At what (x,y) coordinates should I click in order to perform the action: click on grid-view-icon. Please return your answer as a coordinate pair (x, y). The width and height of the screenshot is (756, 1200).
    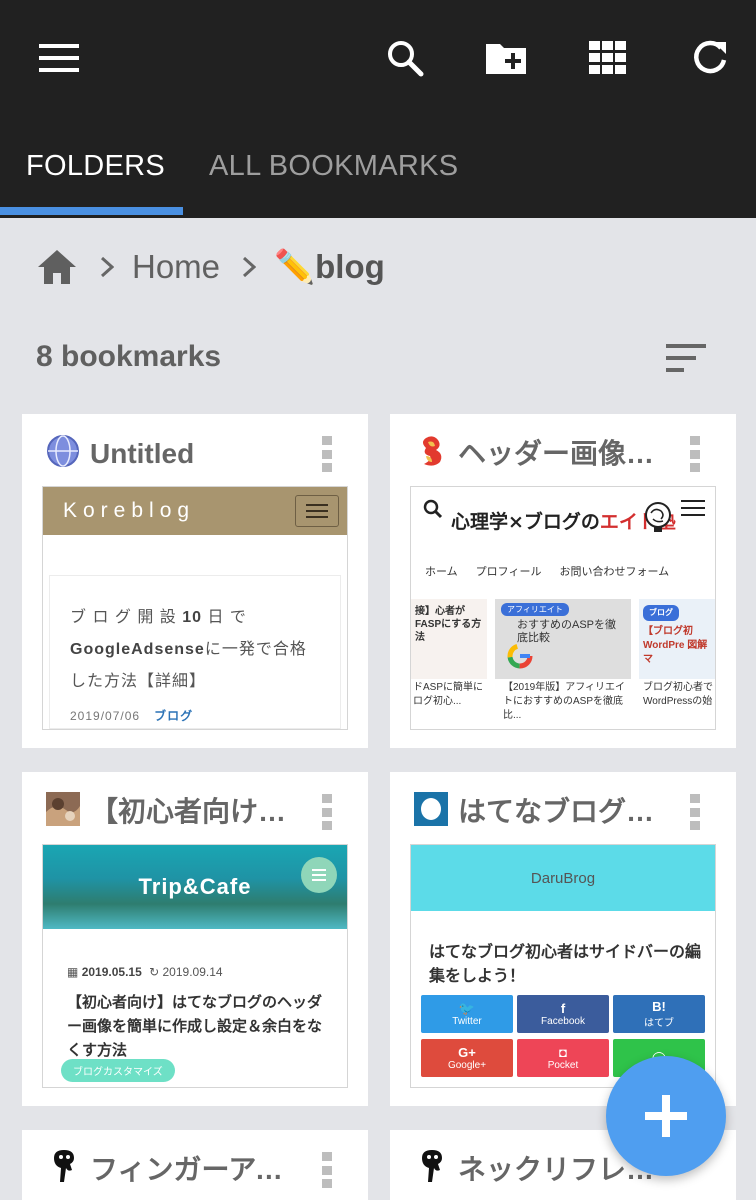
    Looking at the image, I should click on (608, 58).